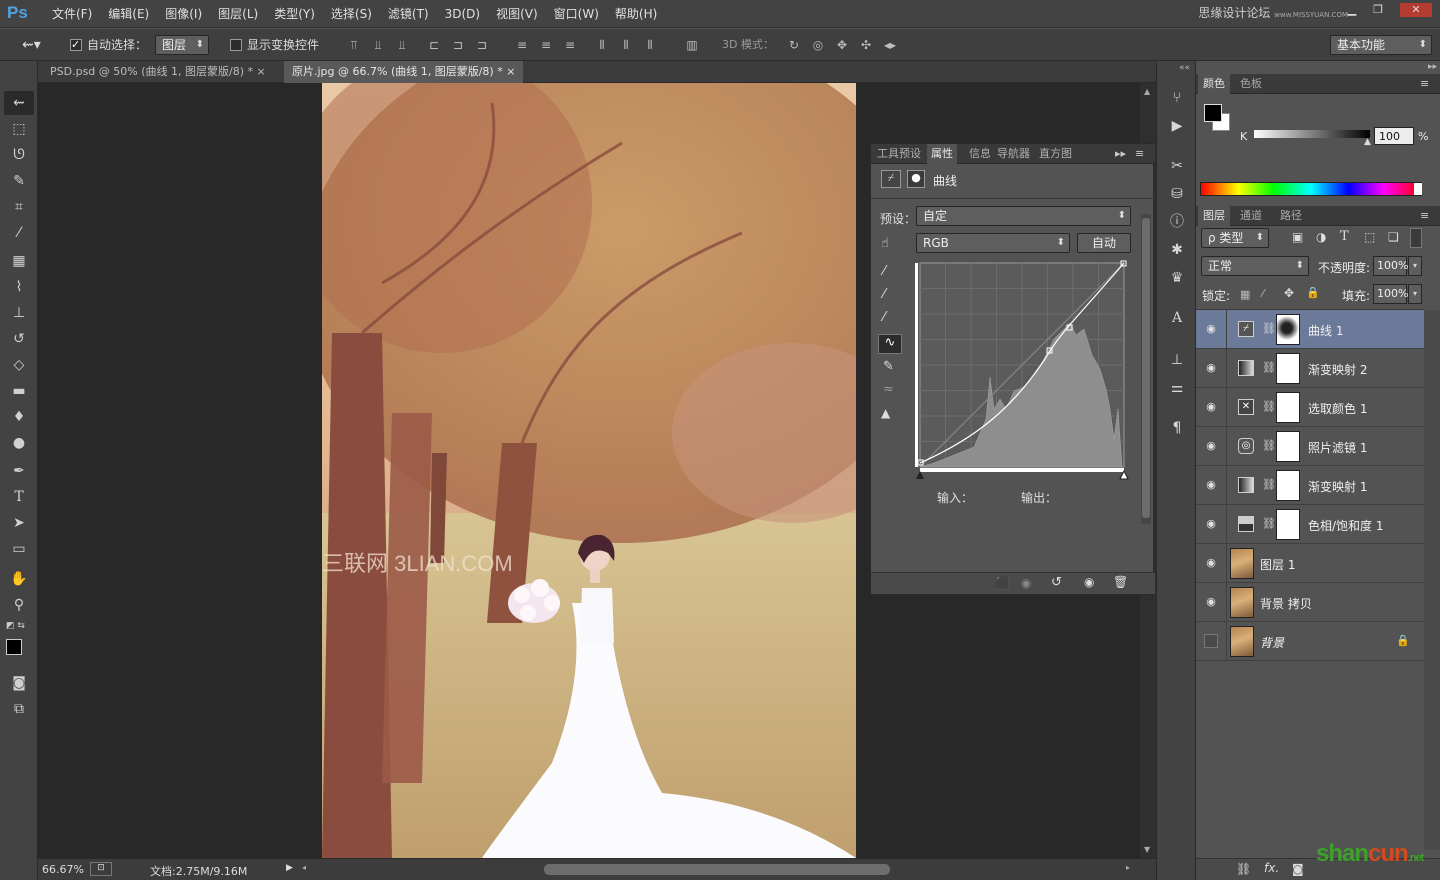 The height and width of the screenshot is (880, 1440). Describe the element at coordinates (1344, 236) in the screenshot. I see `filter-type-icon: T` at that location.